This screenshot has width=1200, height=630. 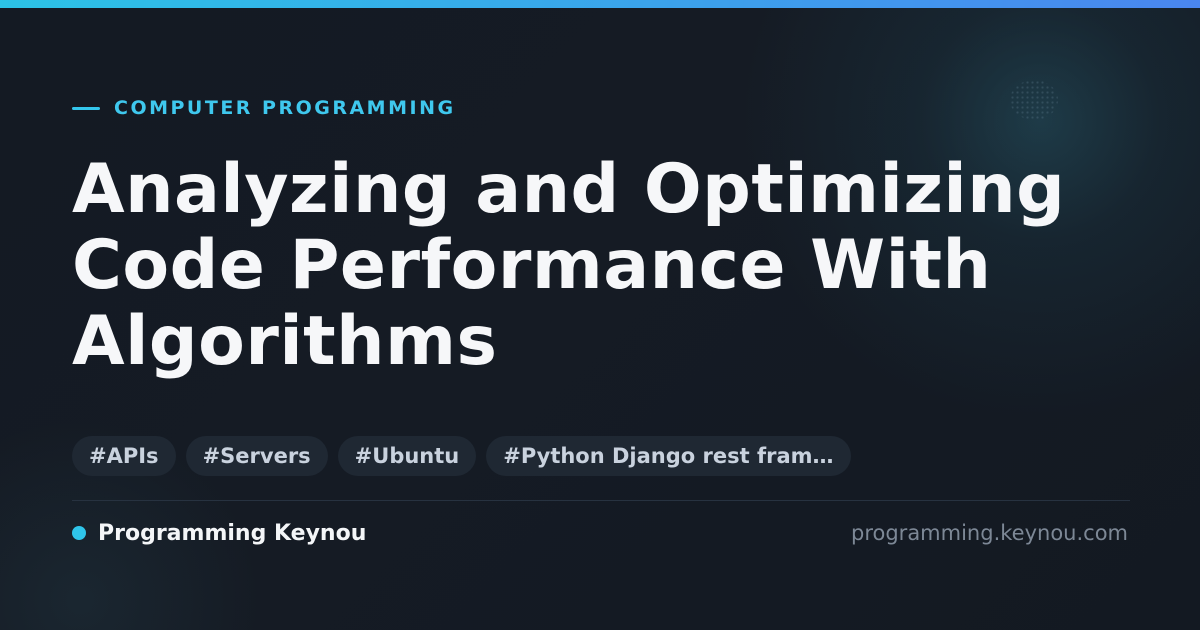 I want to click on brand: Programming Keynou, so click(x=219, y=533).